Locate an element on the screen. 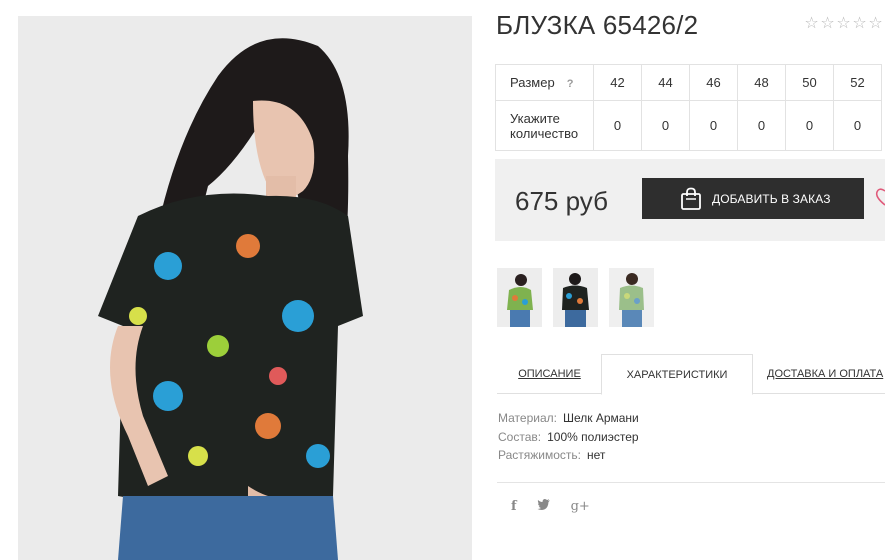 The width and height of the screenshot is (885, 560). characteristic-key: Растяжимость: is located at coordinates (540, 455).